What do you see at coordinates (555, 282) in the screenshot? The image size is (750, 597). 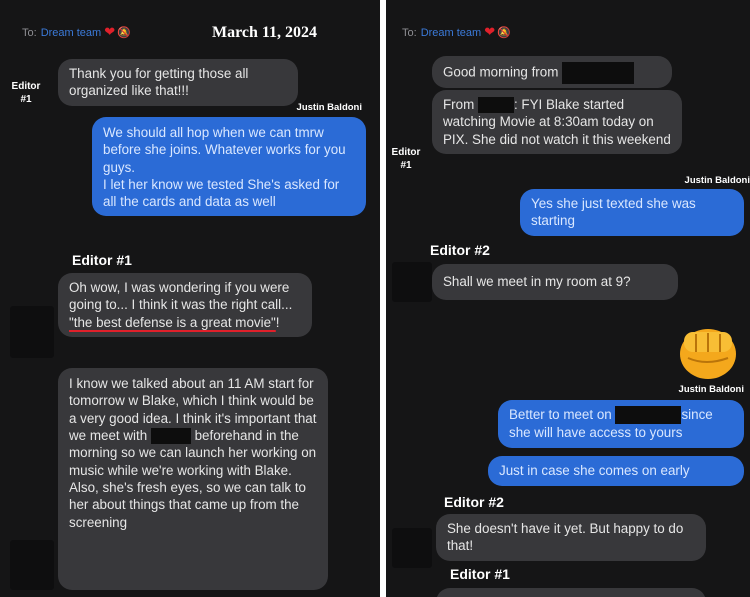 I see `message-bubble-received: Shall we meet in my room at 9?` at bounding box center [555, 282].